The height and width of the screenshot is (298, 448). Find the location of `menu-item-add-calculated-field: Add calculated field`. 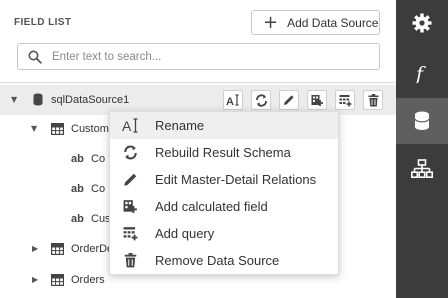

menu-item-add-calculated-field: Add calculated field is located at coordinates (224, 206).